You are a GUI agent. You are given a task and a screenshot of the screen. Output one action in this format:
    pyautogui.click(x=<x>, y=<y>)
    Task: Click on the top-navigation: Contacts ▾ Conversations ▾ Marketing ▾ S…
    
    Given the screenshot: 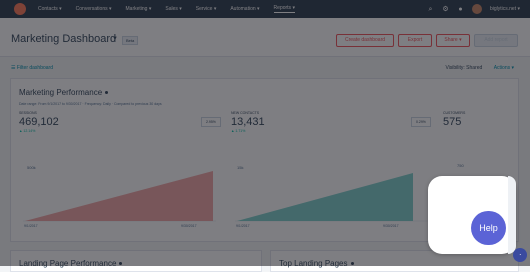 What is the action you would take?
    pyautogui.click(x=265, y=9)
    